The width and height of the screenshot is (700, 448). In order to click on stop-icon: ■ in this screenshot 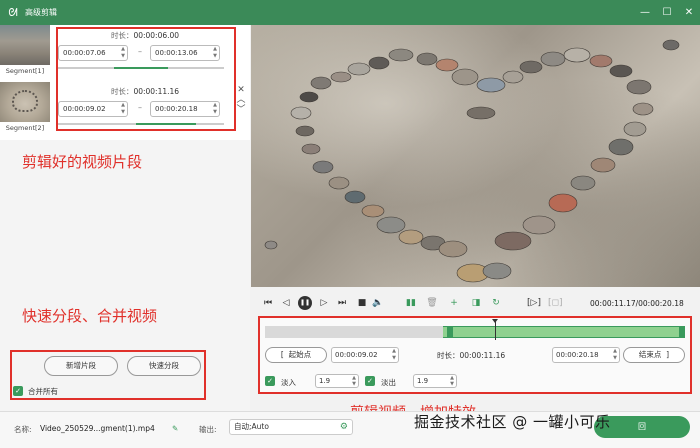, I will do `click(362, 303)`.